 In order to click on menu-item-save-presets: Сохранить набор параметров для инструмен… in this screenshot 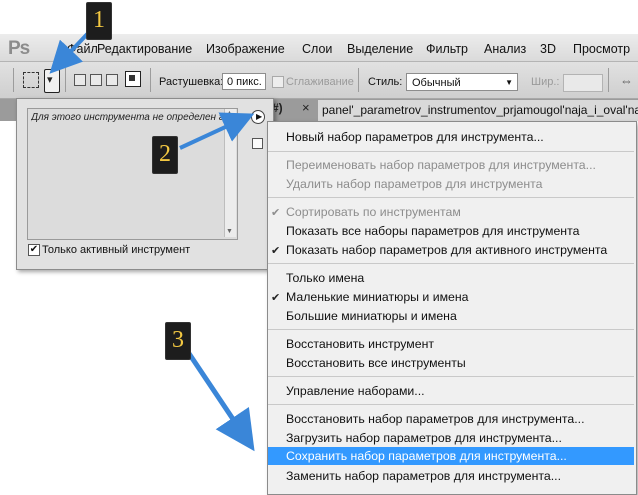, I will do `click(426, 456)`.